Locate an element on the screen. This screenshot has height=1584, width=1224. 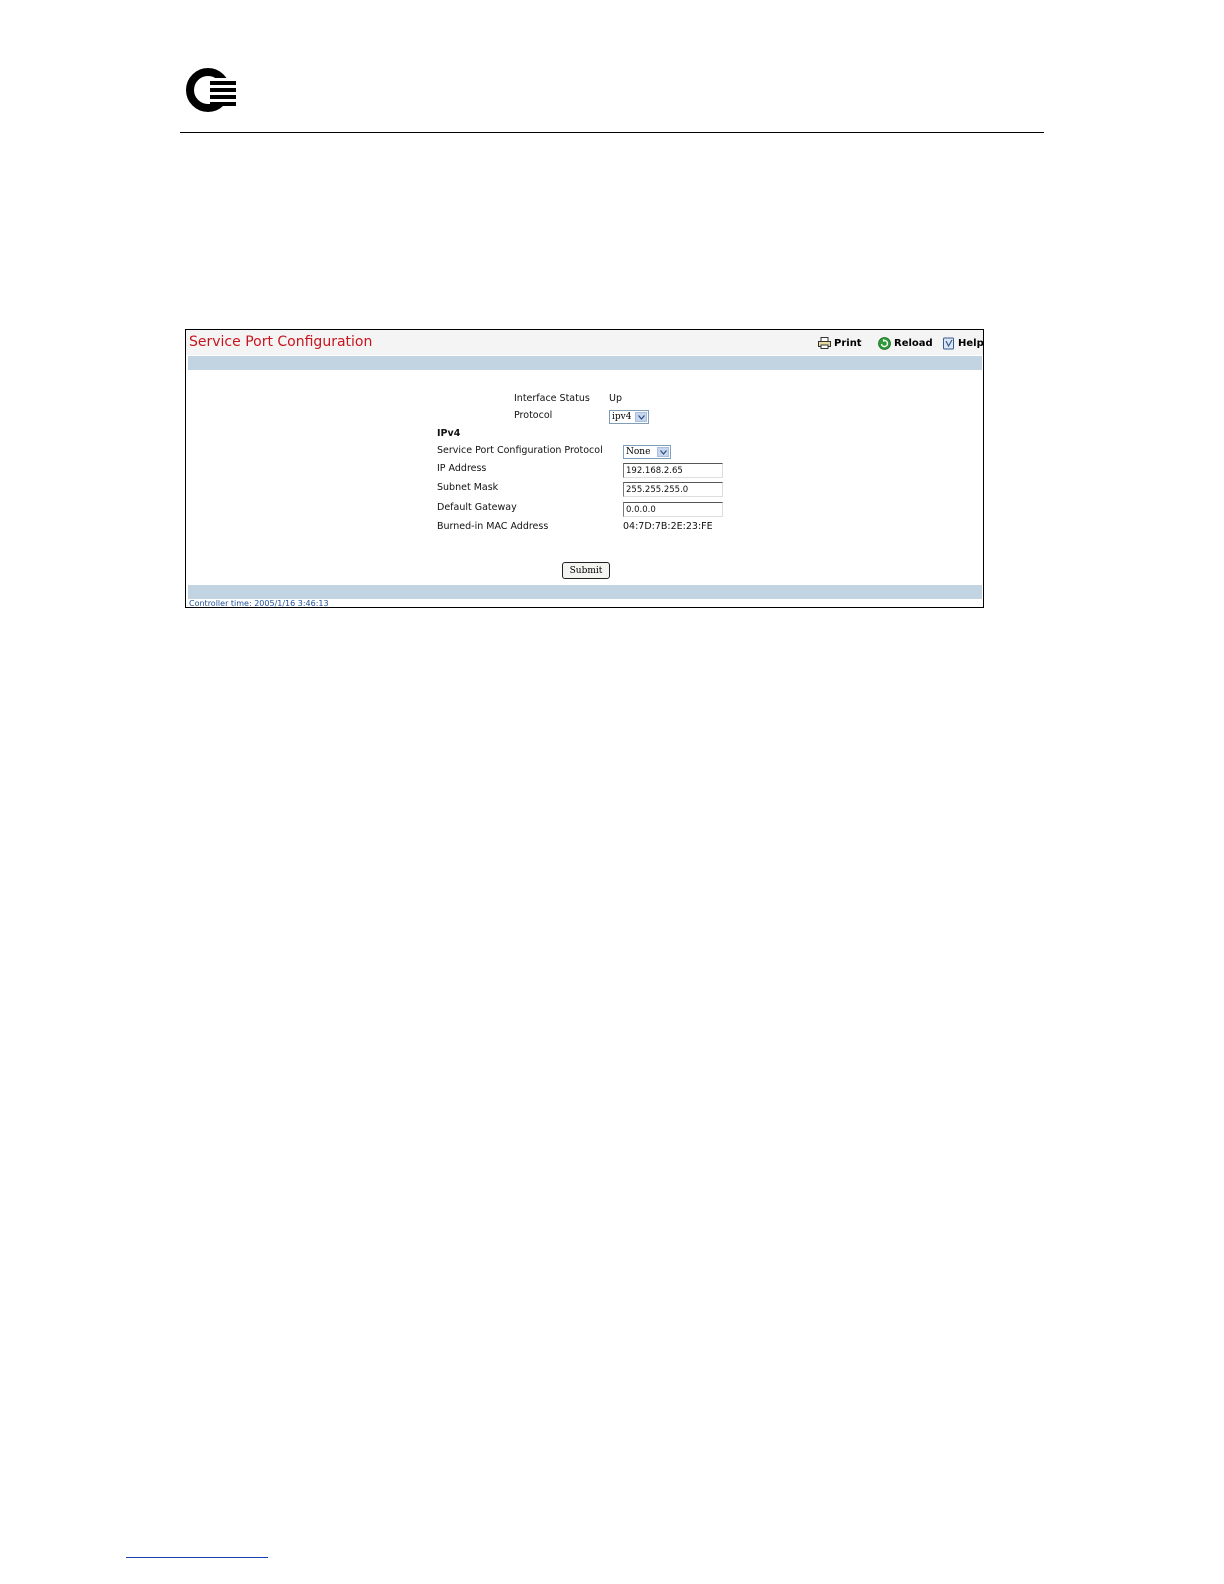
header-divider is located at coordinates (612, 132).